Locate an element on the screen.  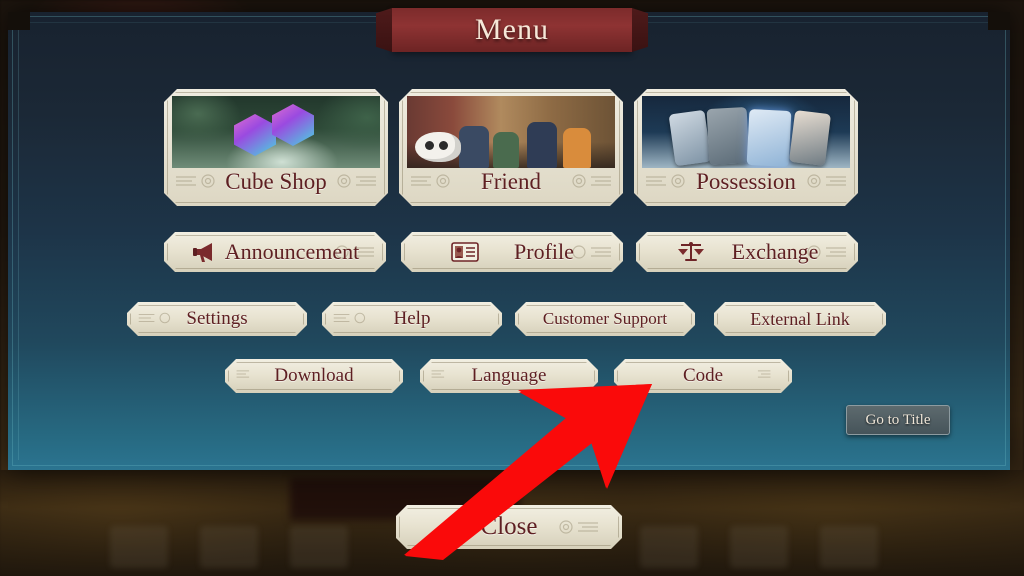
menu-button-exchange: Exchange is located at coordinates (747, 252).